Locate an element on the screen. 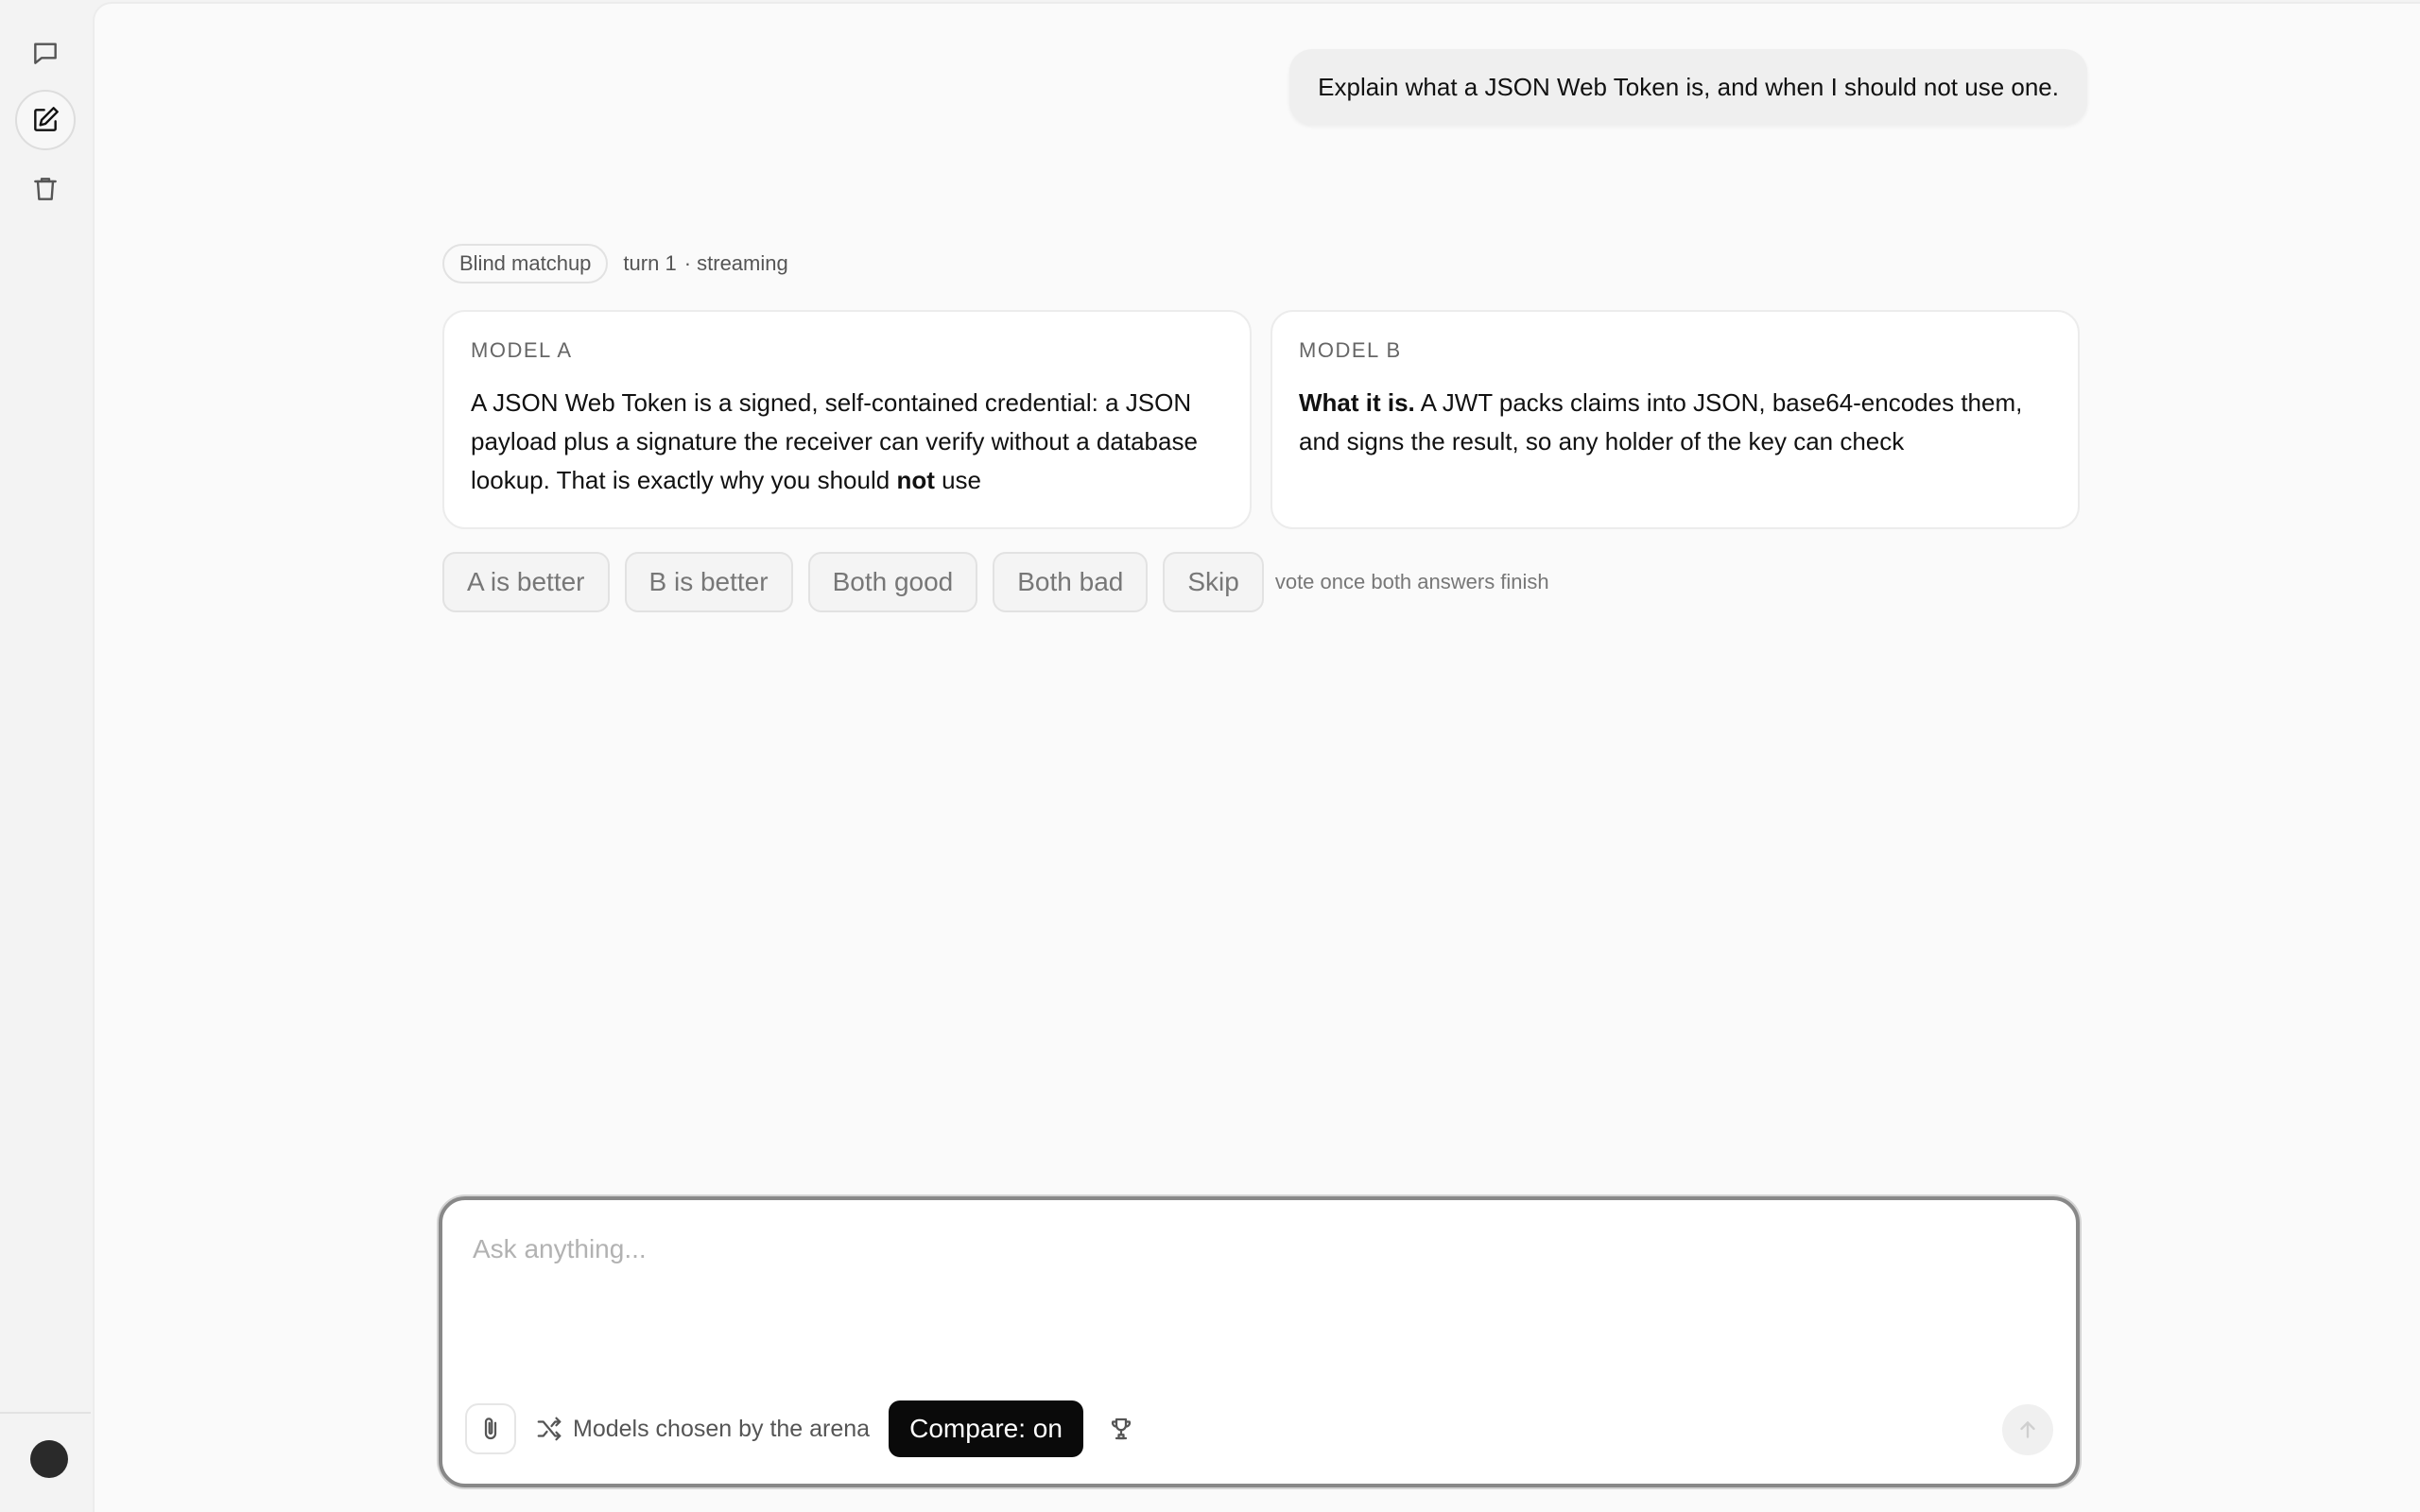 This screenshot has height=1512, width=2420. model-b-label: MODEL B is located at coordinates (1350, 350).